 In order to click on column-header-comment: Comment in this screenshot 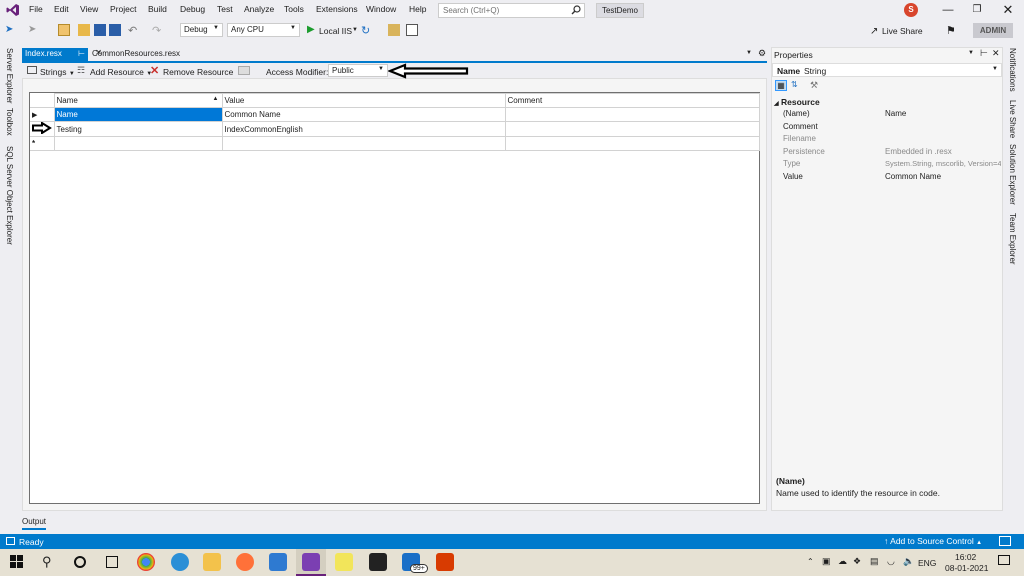, I will do `click(632, 100)`.